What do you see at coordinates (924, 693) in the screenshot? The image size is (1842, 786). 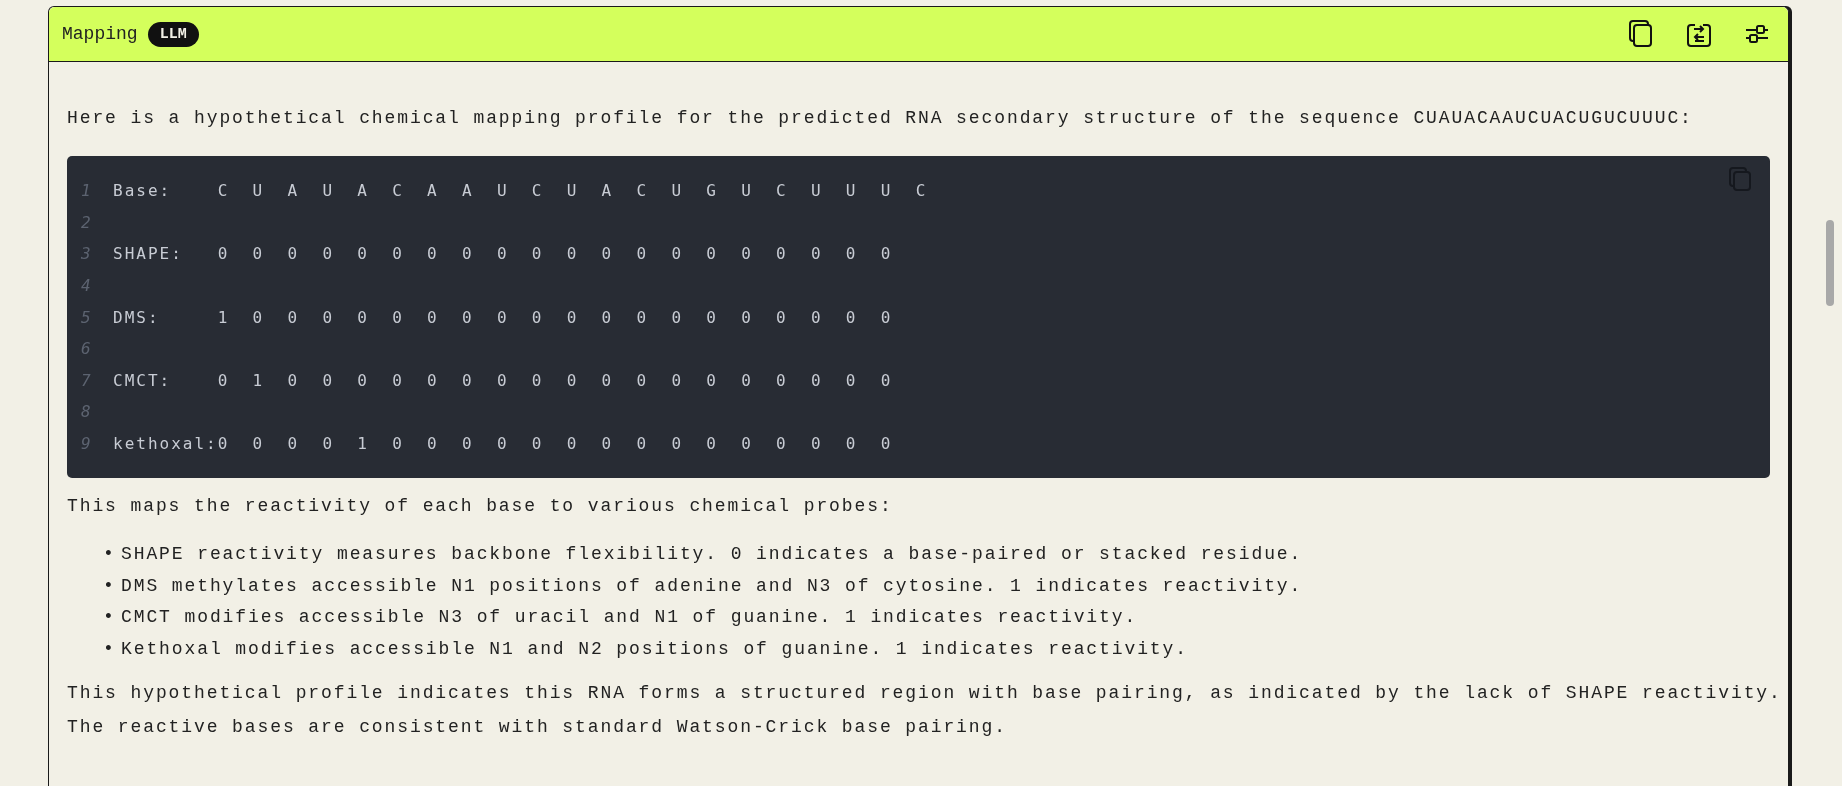 I see `conclusion-text: This hypothetical profile indicates this RNA forms a structured region with base pairing, as indicated by the lack of SHAPE reactivity.` at bounding box center [924, 693].